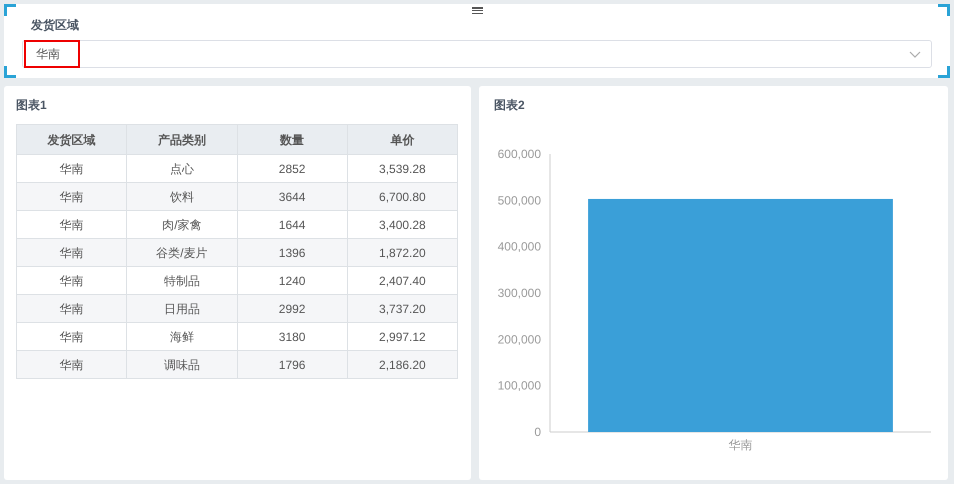 The image size is (954, 484). What do you see at coordinates (519, 154) in the screenshot?
I see `y-tick-label: 600,000` at bounding box center [519, 154].